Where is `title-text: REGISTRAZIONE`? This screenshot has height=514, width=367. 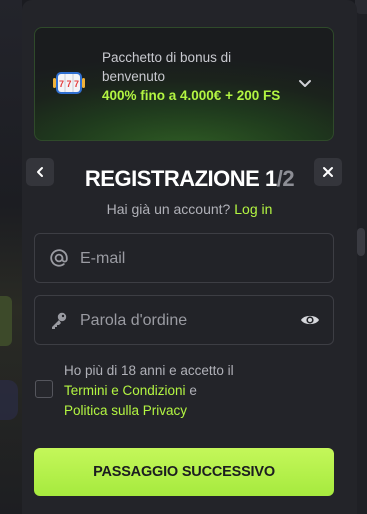 title-text: REGISTRAZIONE is located at coordinates (172, 178).